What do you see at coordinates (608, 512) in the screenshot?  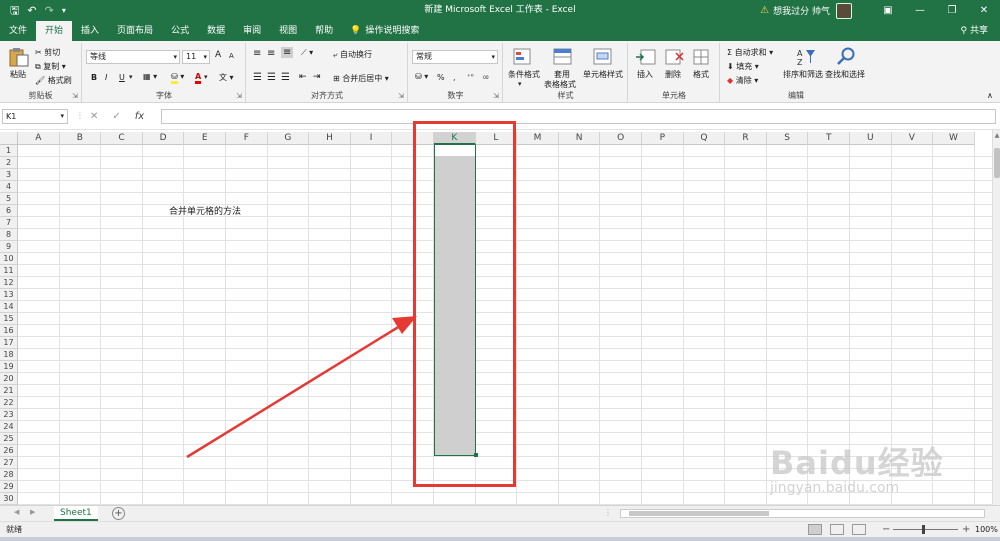 I see `tab-splitter-icon: ⋮` at bounding box center [608, 512].